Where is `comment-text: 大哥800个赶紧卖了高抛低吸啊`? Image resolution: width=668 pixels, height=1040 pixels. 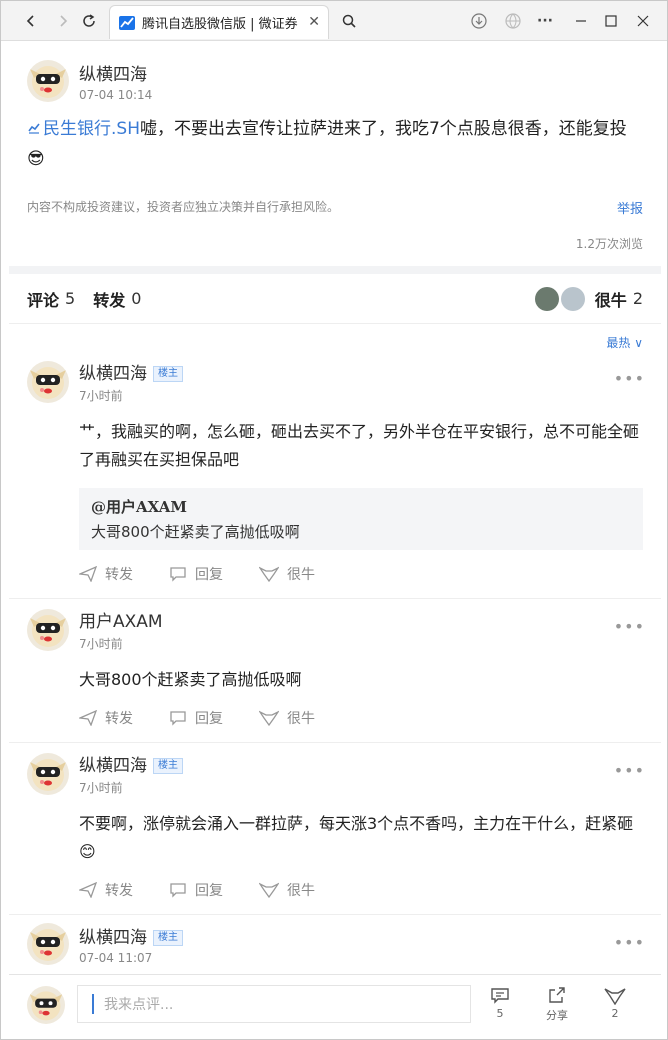 comment-text: 大哥800个赶紧卖了高抛低吸啊 is located at coordinates (190, 679).